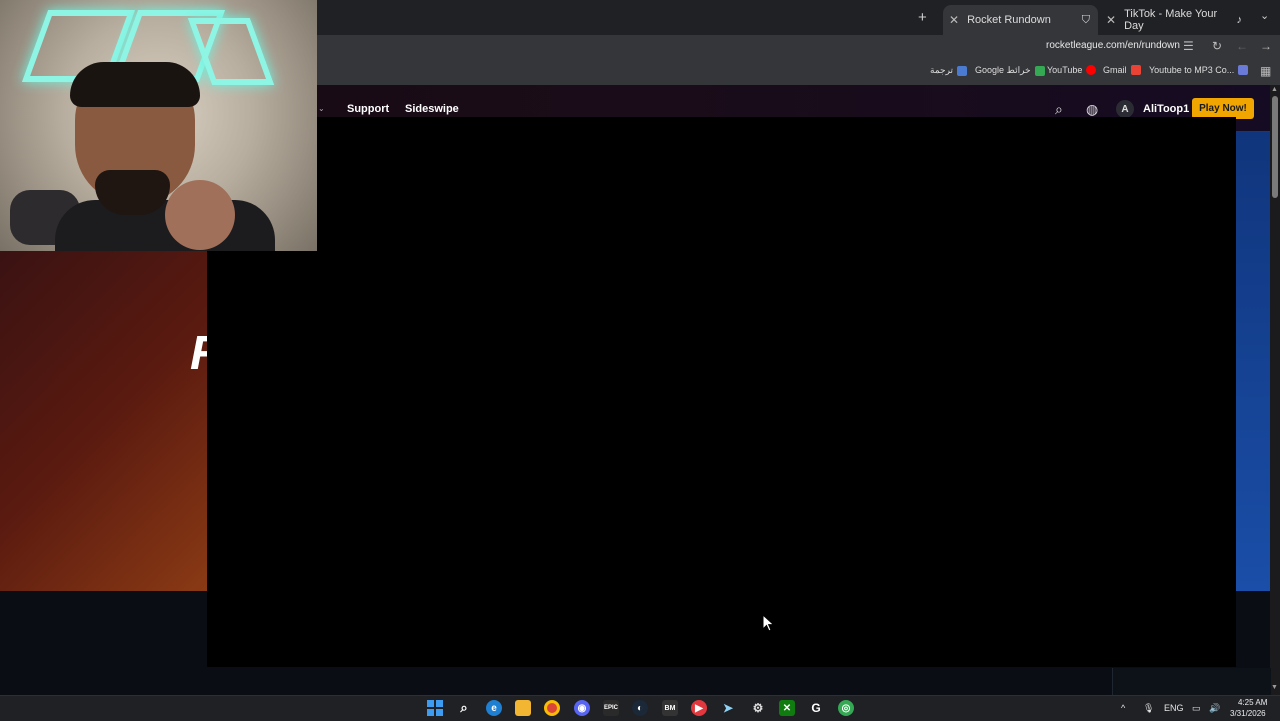  Describe the element at coordinates (132, 192) in the screenshot. I see `person-beard` at that location.